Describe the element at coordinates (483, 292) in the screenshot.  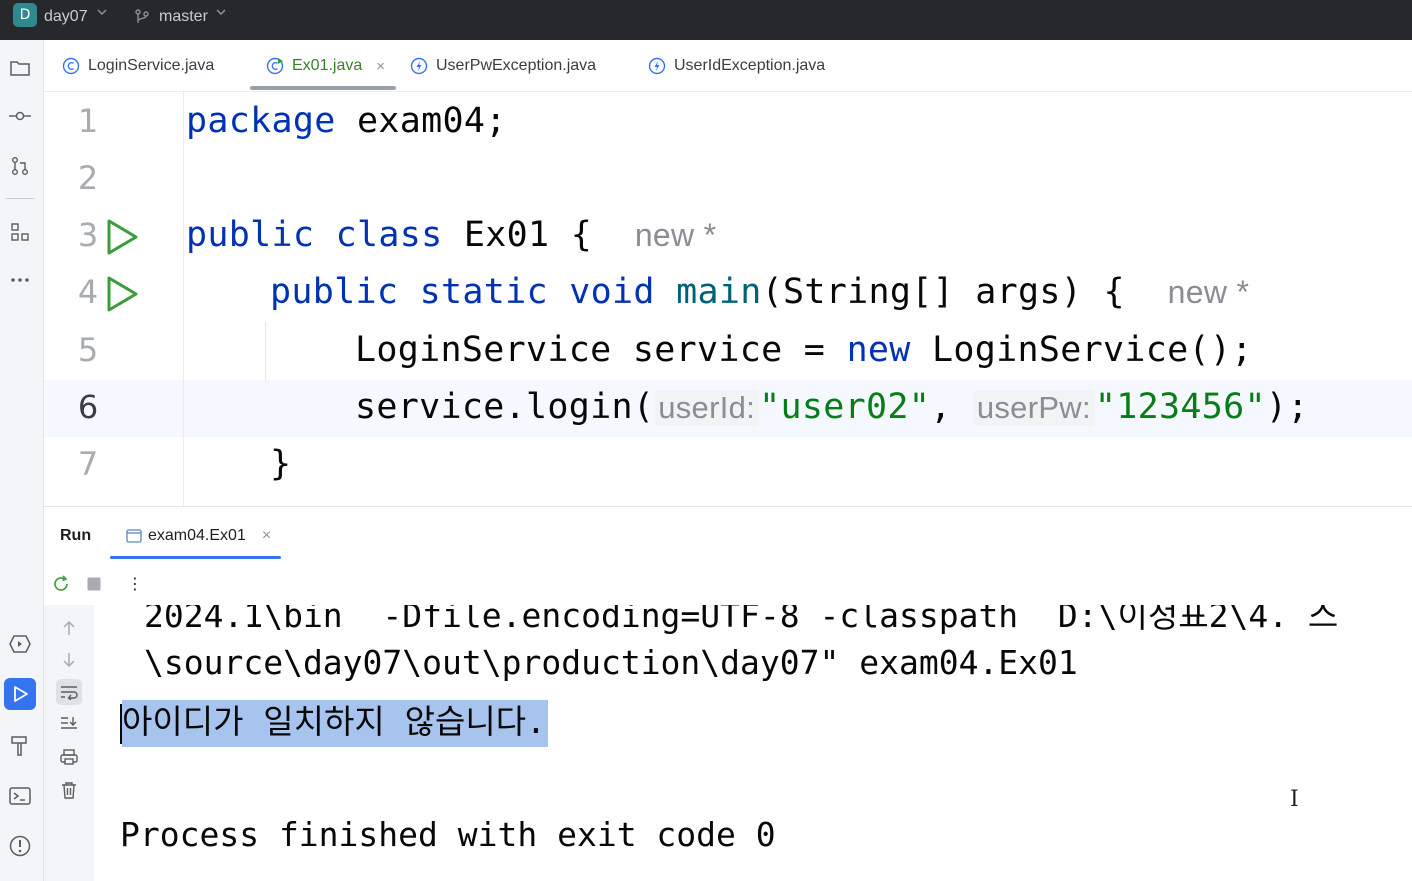
I see `keyword: static` at that location.